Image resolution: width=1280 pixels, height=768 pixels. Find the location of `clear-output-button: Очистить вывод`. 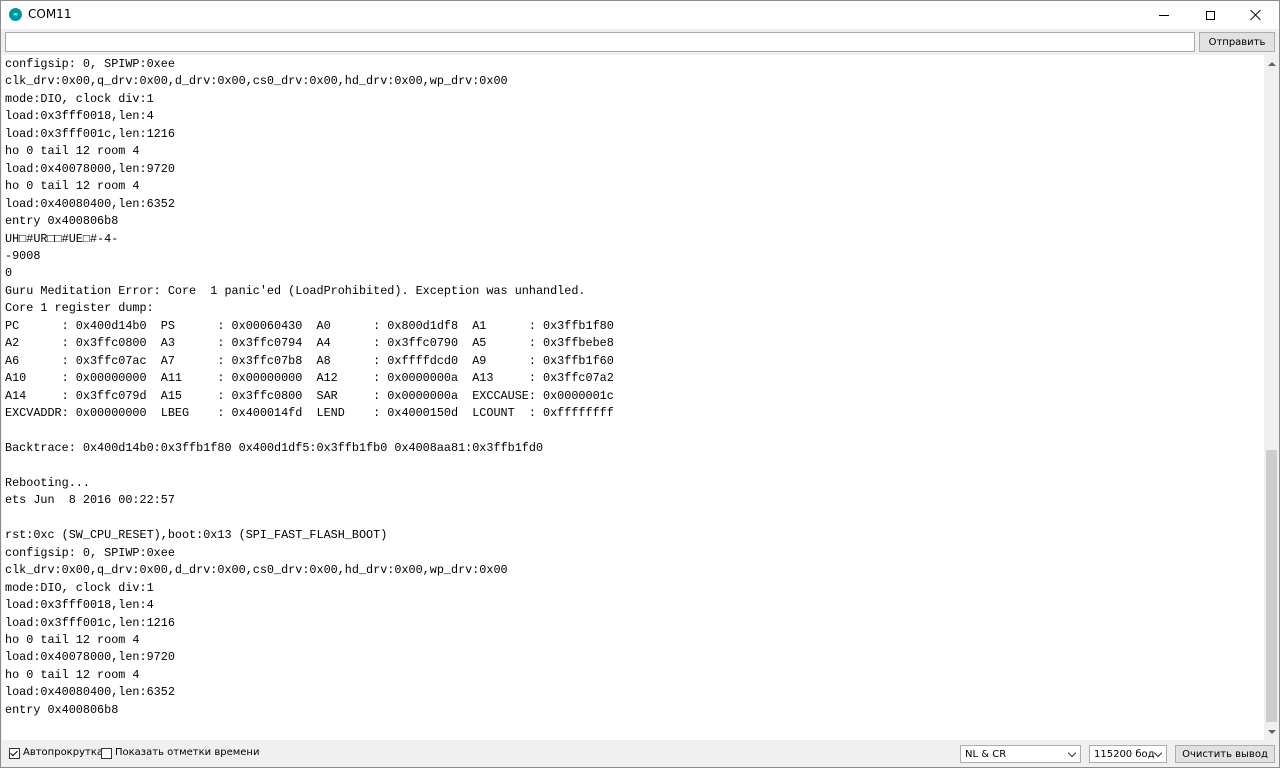

clear-output-button: Очистить вывод is located at coordinates (1225, 754).